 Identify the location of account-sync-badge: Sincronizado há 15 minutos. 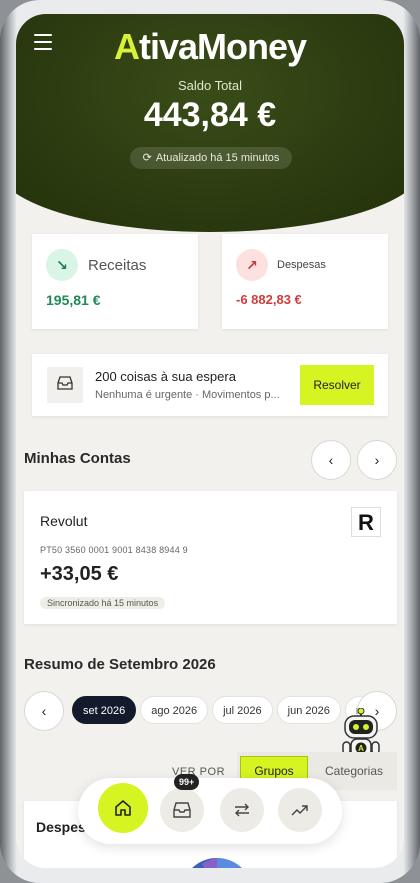
(103, 603).